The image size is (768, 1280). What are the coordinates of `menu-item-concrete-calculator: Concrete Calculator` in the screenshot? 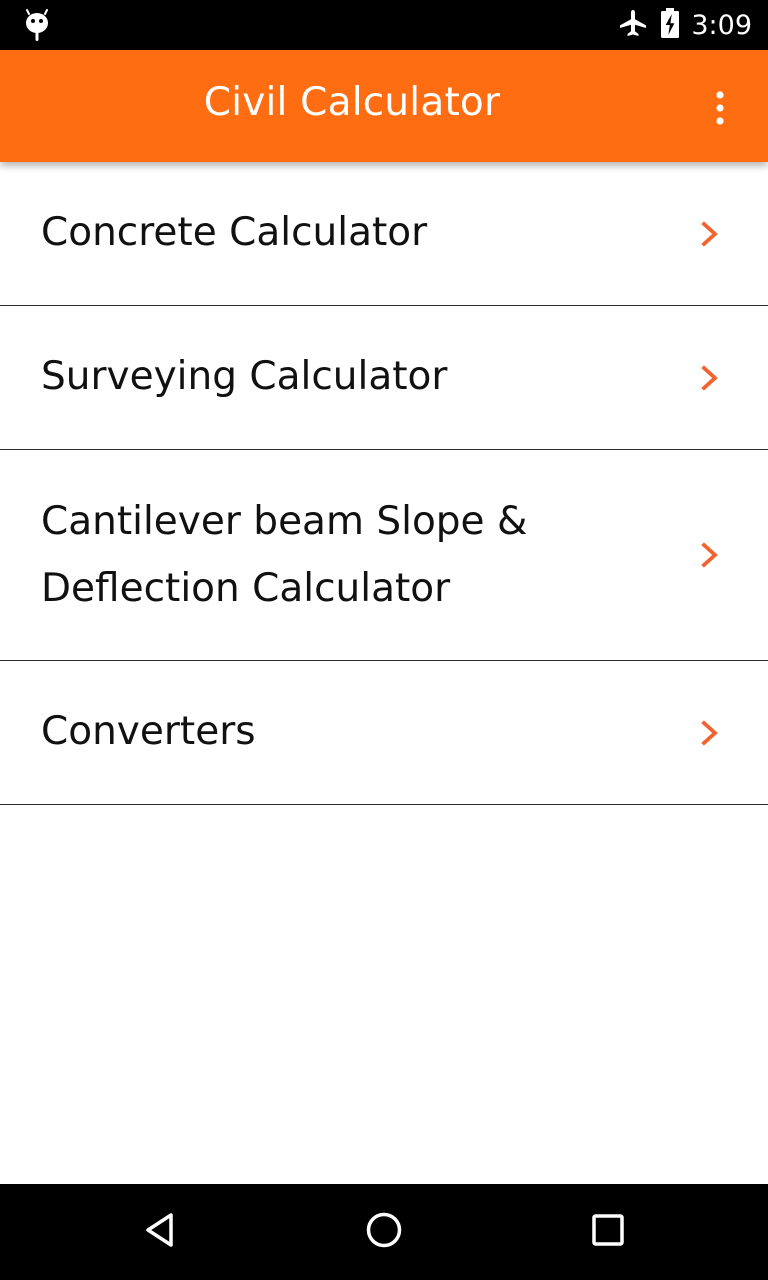 It's located at (384, 234).